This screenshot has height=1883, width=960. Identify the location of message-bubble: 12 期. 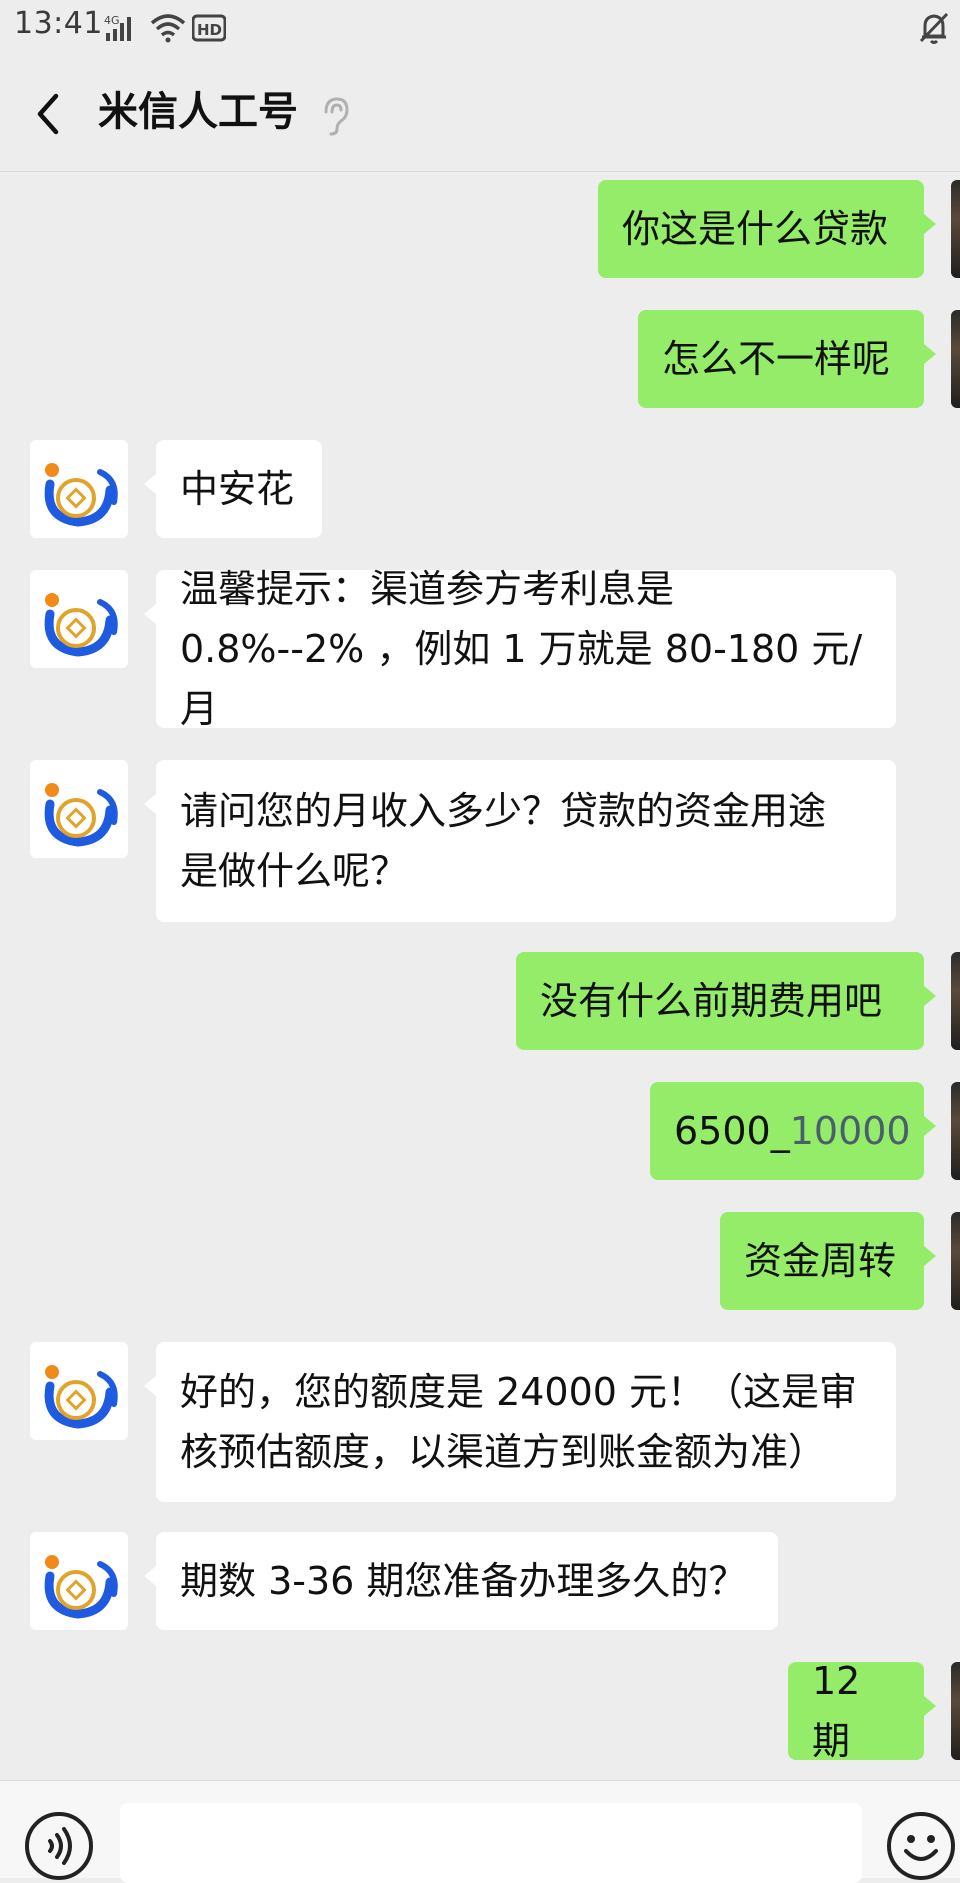
(862, 1711).